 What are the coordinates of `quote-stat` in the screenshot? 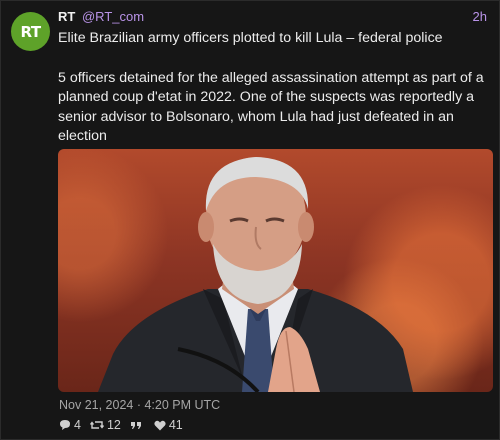 It's located at (137, 425).